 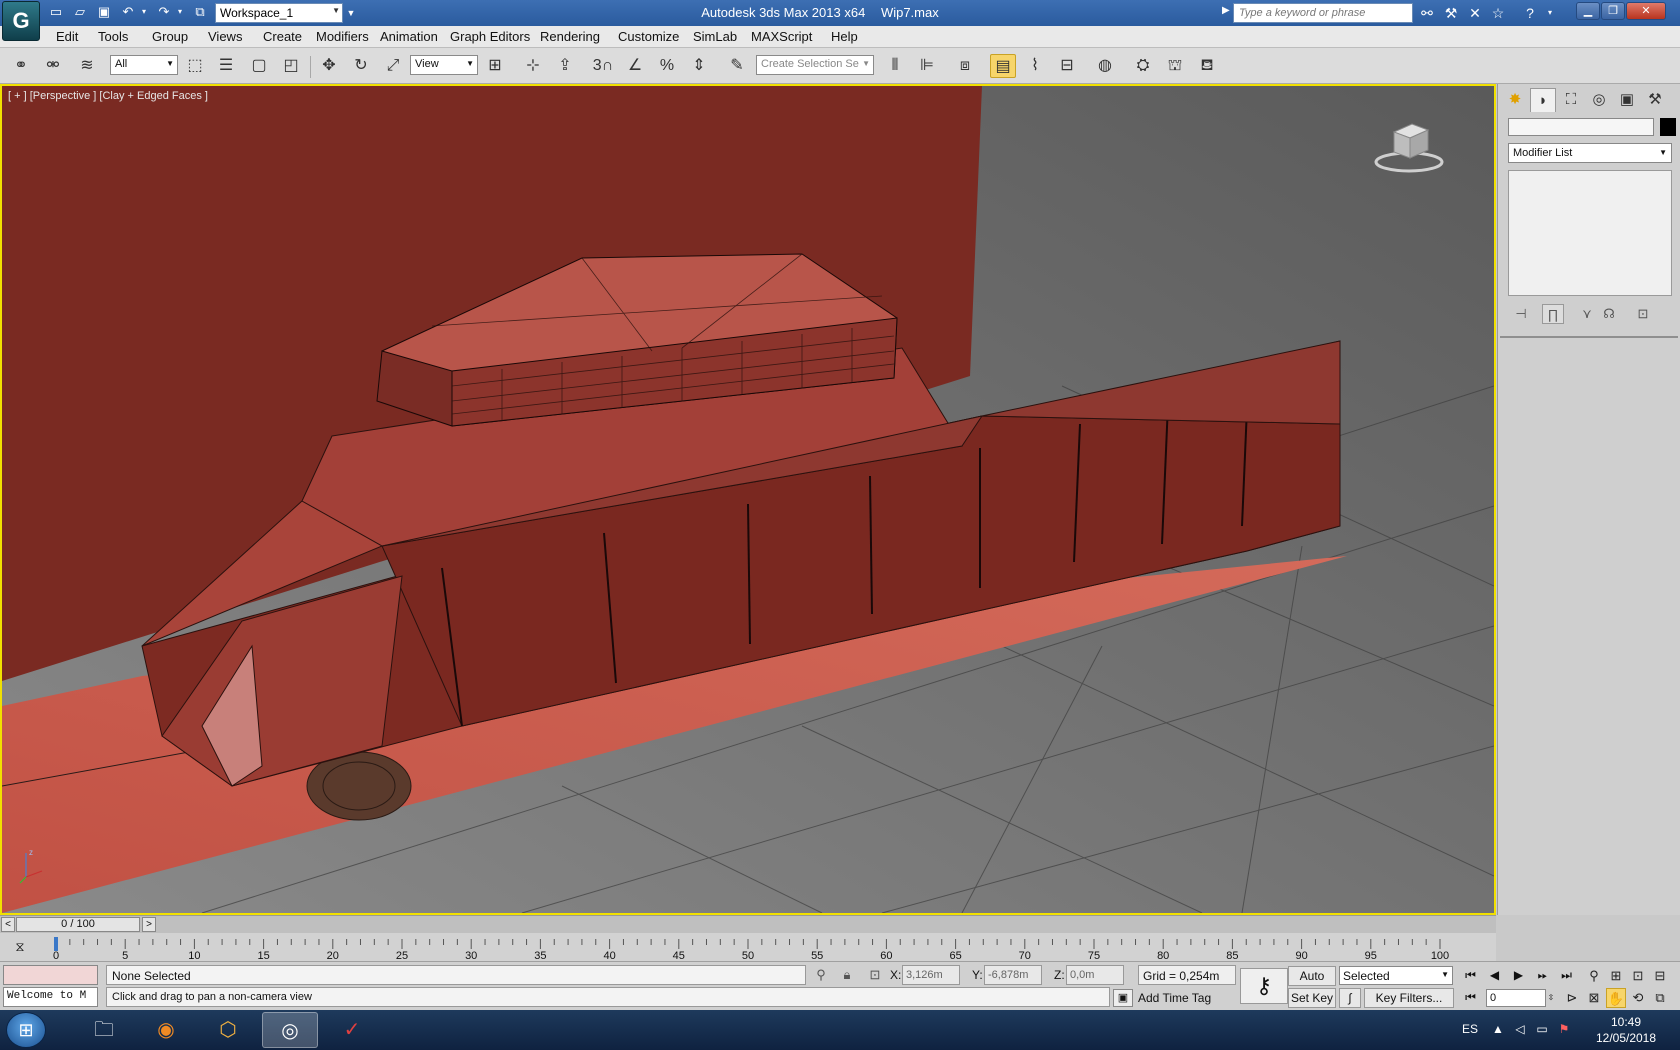 I want to click on mirror-icon: ⫴, so click(x=895, y=66).